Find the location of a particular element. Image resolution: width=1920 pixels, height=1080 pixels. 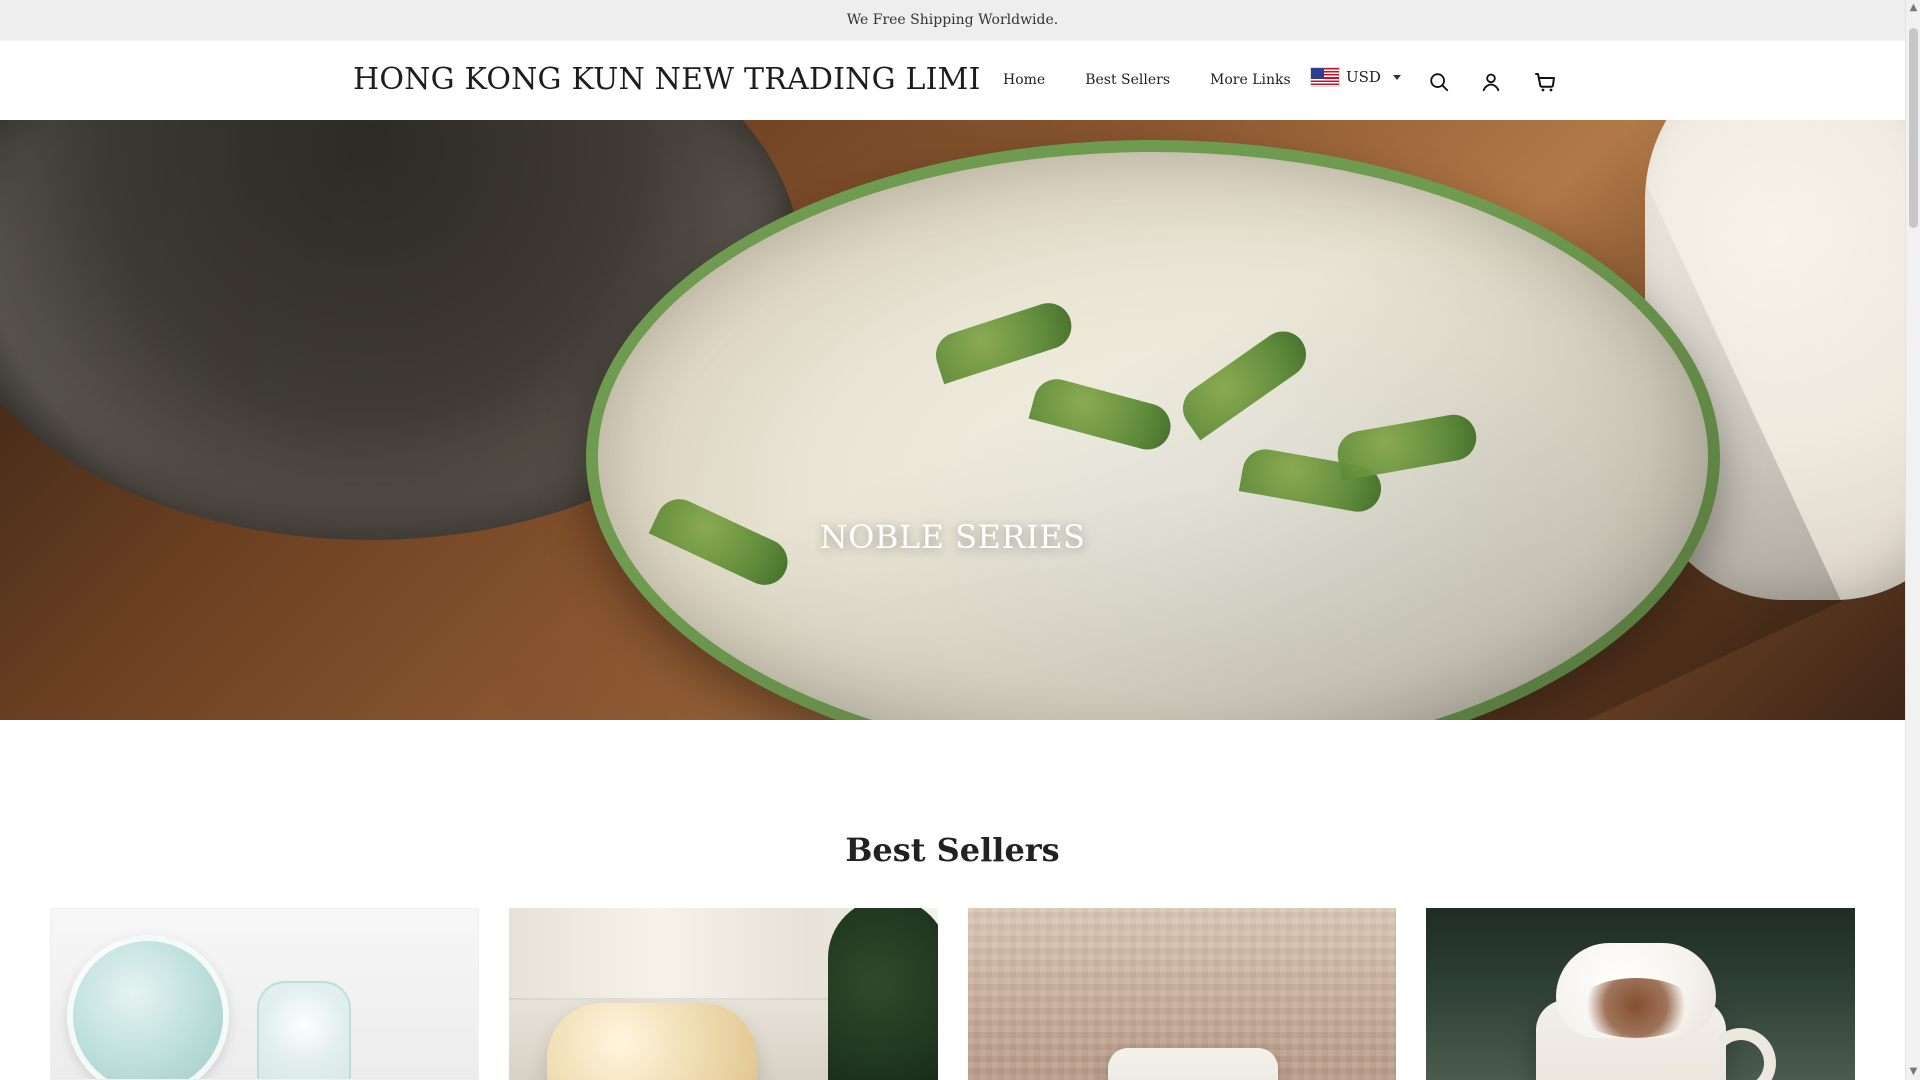

scroll-down-icon: ▼ is located at coordinates (1913, 1071).